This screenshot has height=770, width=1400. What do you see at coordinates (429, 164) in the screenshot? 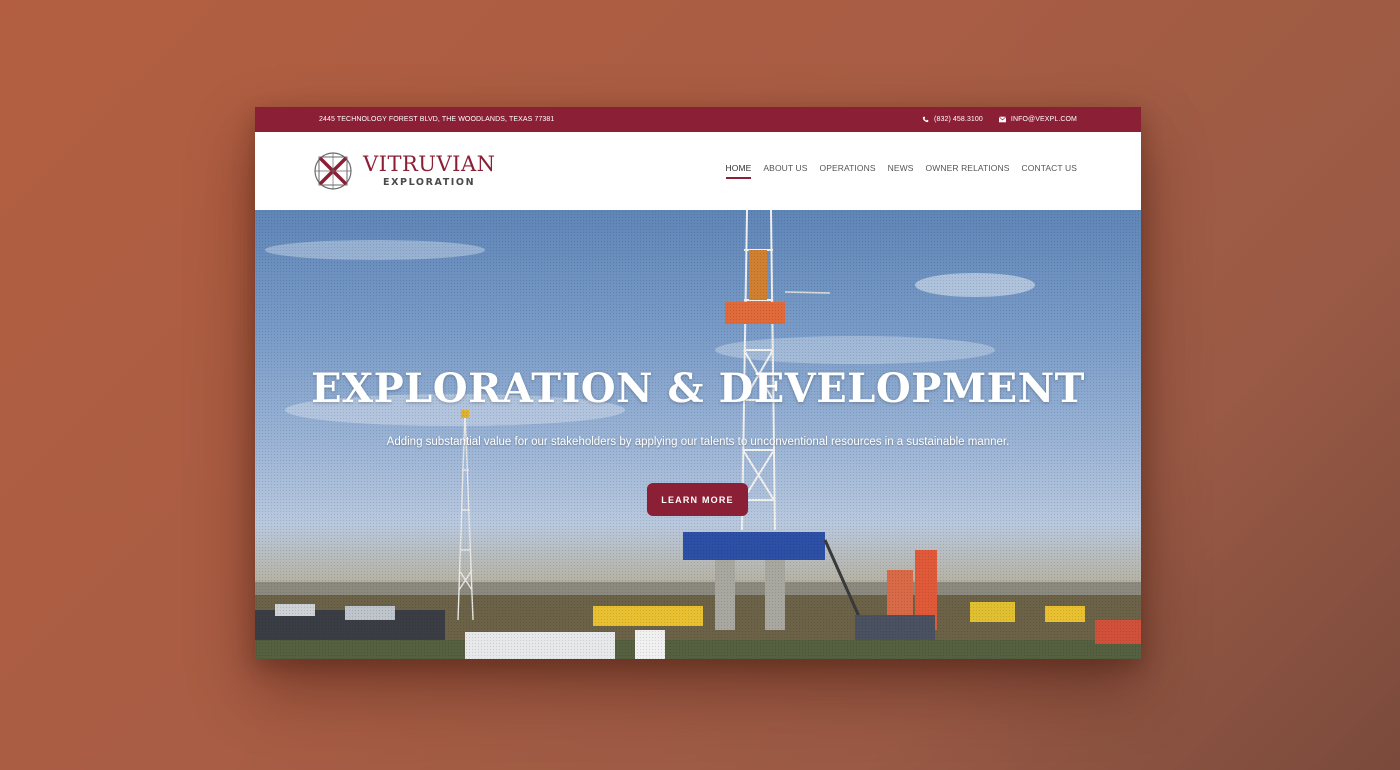
I see `logo-name: VITRUVIAN` at bounding box center [429, 164].